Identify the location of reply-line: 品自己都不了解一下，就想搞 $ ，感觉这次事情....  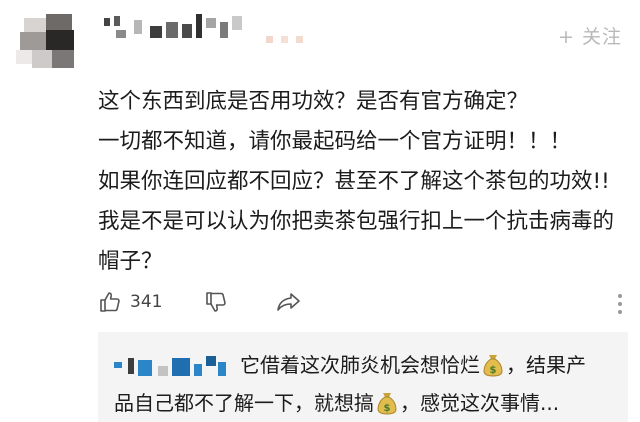
(363, 403).